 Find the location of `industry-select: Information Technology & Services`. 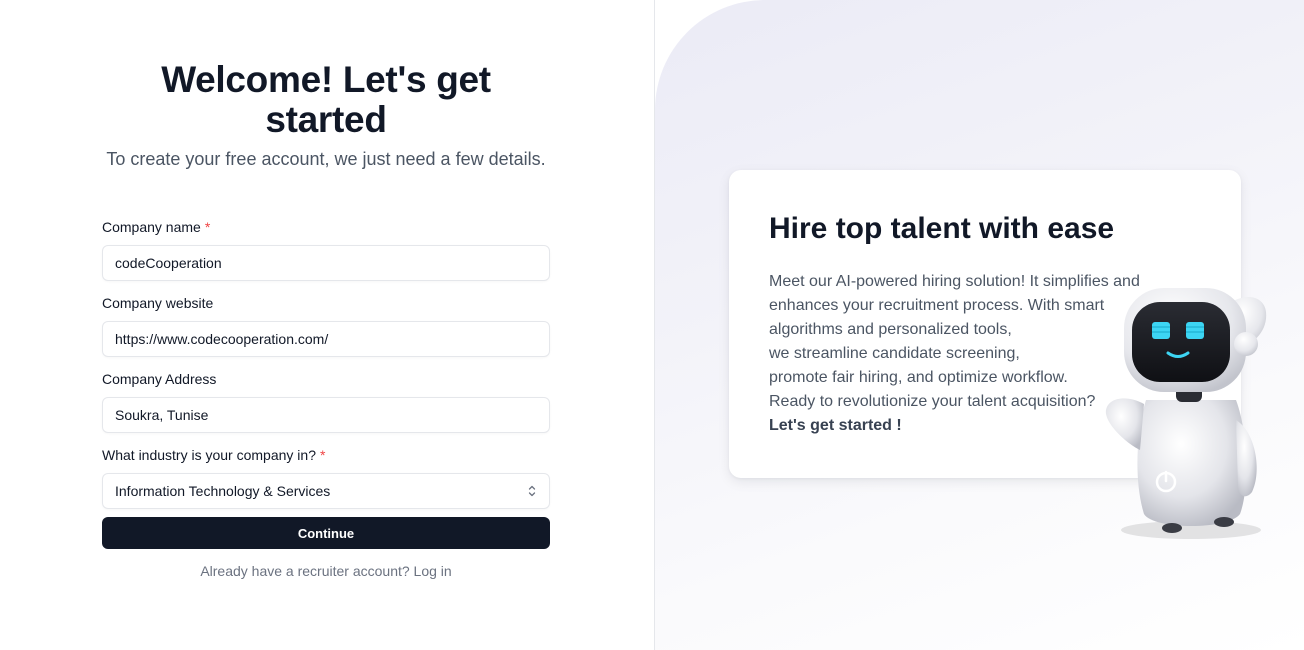

industry-select: Information Technology & Services is located at coordinates (326, 491).